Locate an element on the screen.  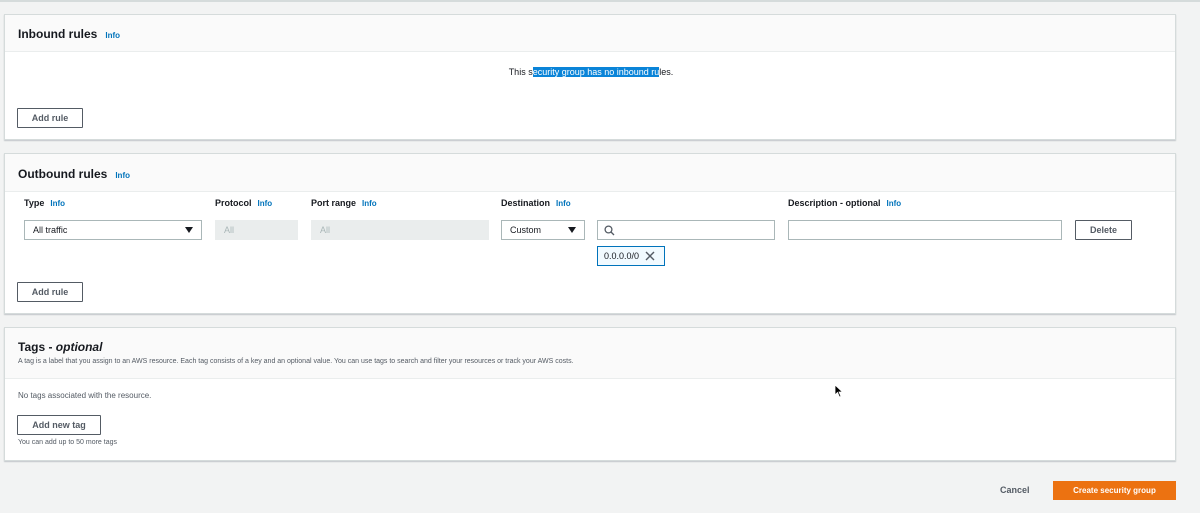
create-security-group-button: Create security group is located at coordinates (1114, 490).